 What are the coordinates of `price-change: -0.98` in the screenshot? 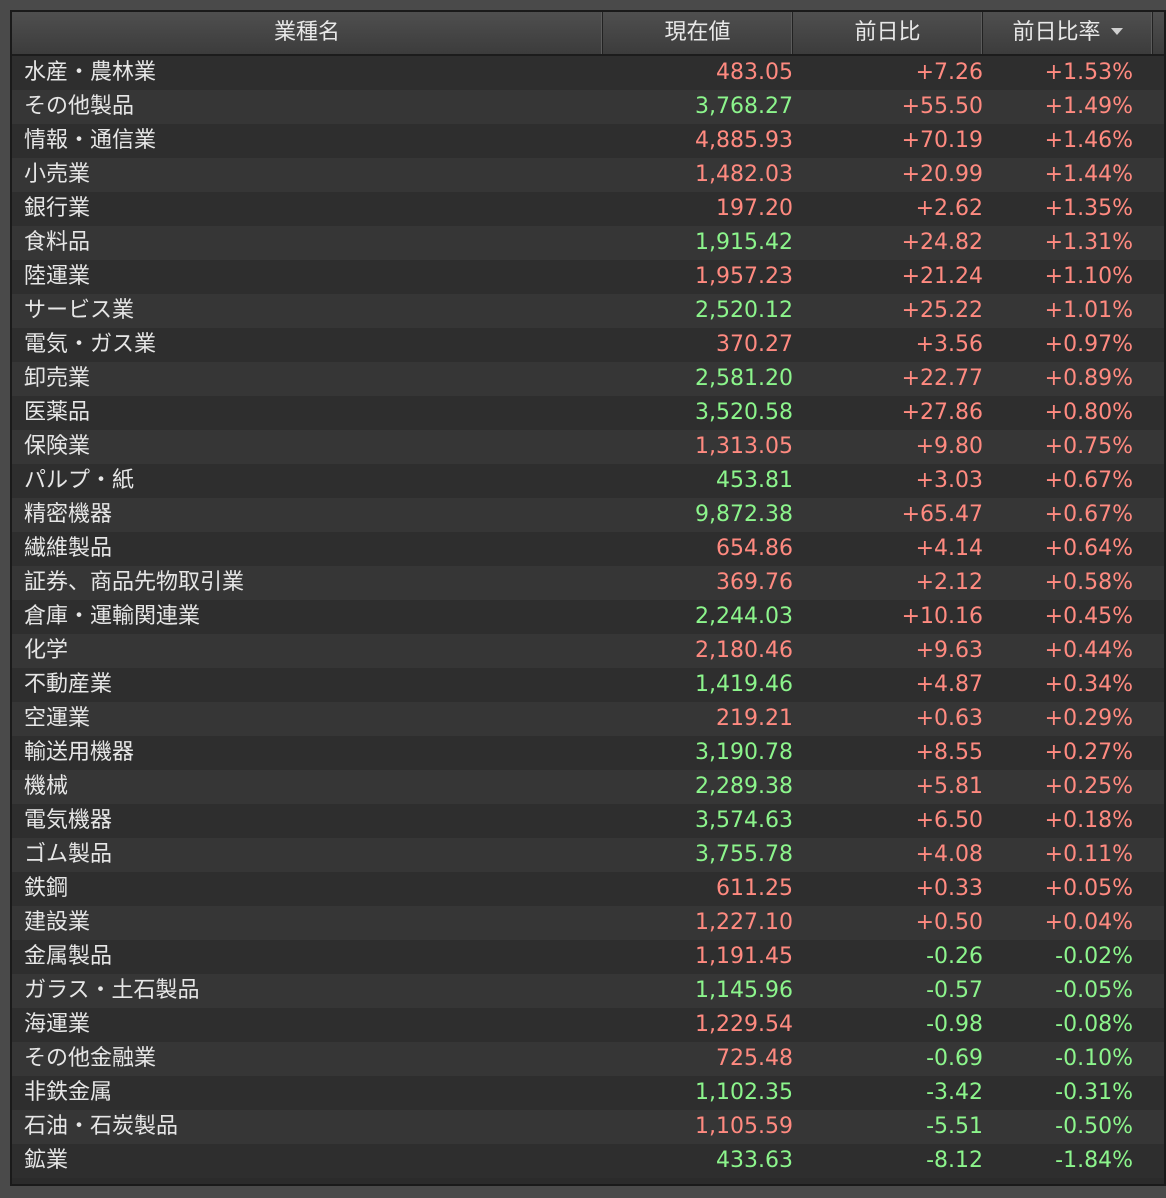 It's located at (954, 1024).